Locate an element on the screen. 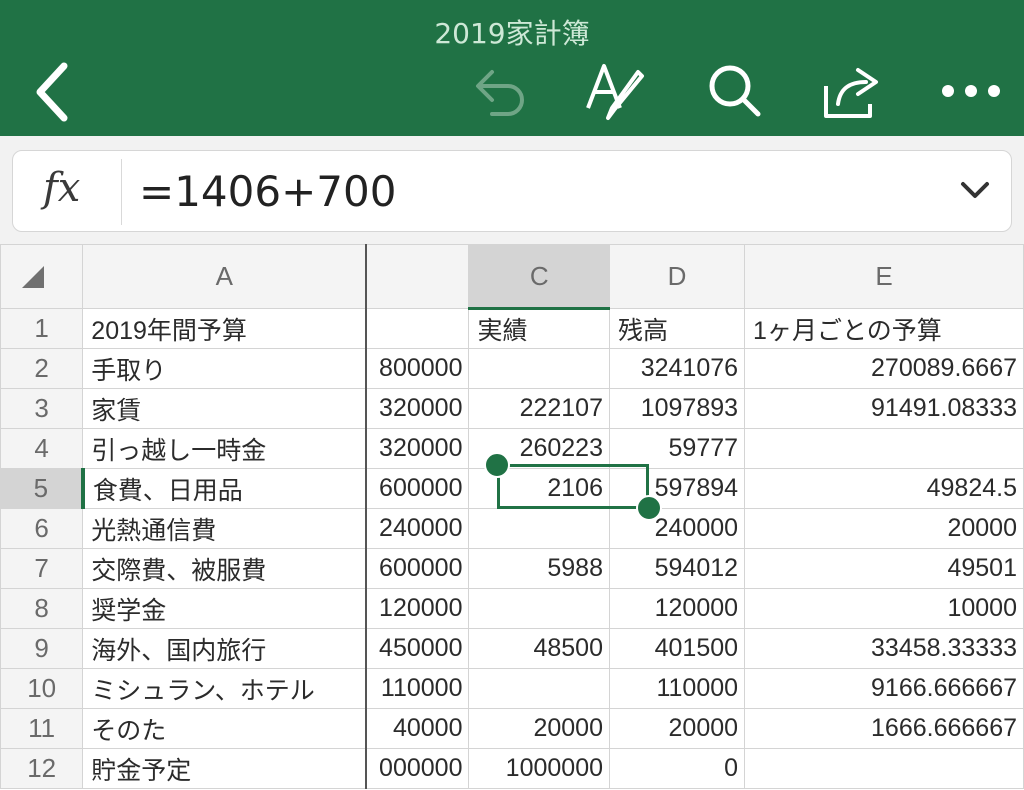 This screenshot has width=1024, height=790. cell-a: 家賃 is located at coordinates (225, 408).